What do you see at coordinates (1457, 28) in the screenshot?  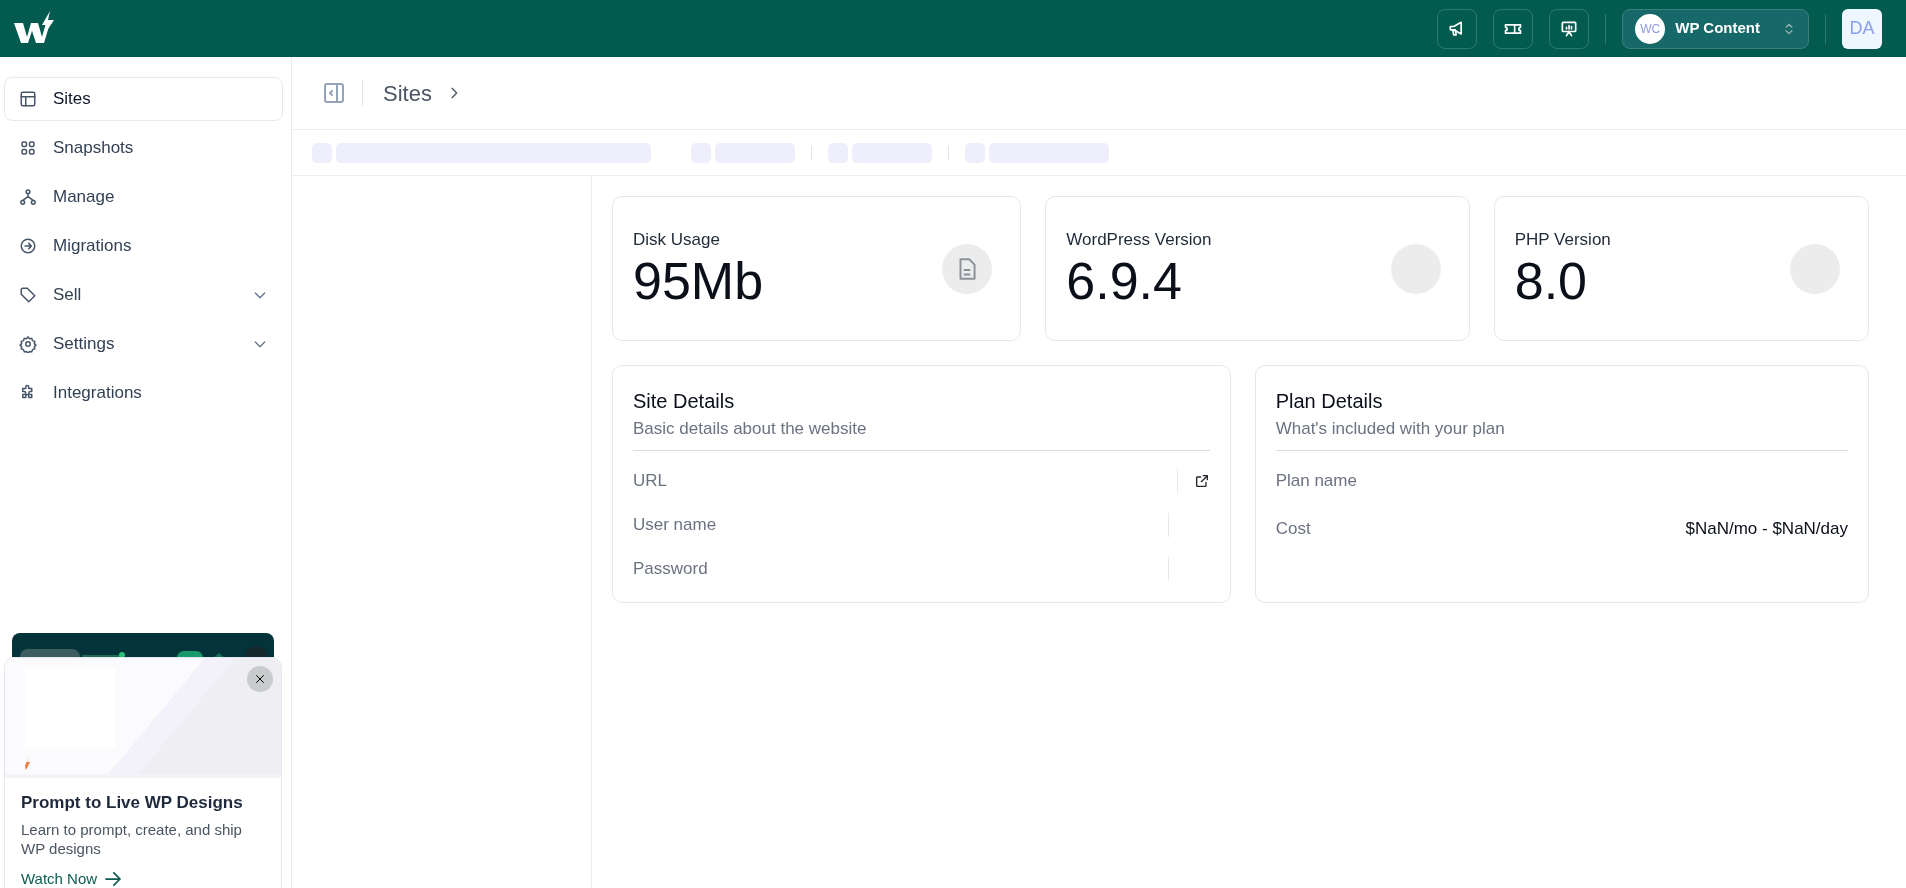 I see `announcement-button` at bounding box center [1457, 28].